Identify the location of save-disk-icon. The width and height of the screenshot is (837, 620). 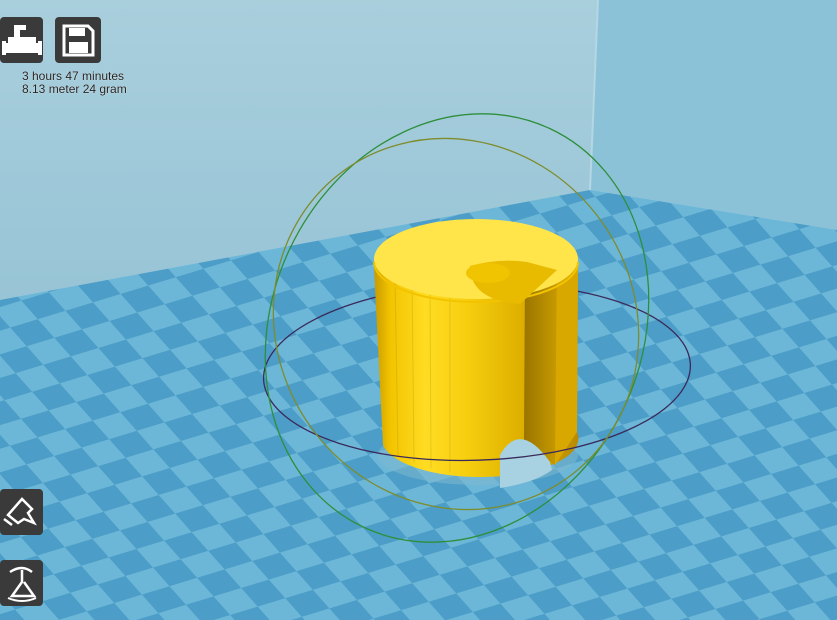
(78, 40).